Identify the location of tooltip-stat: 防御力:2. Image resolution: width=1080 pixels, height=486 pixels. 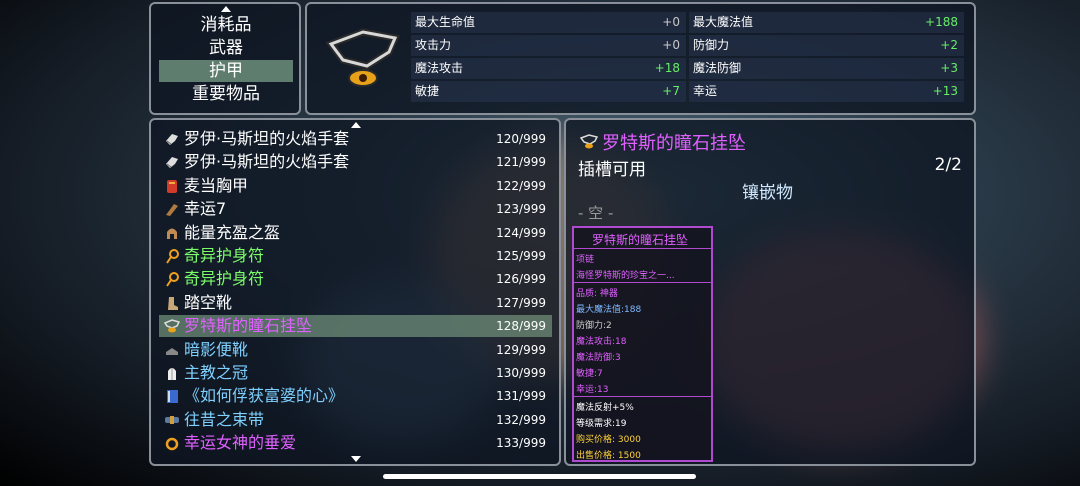
(594, 326).